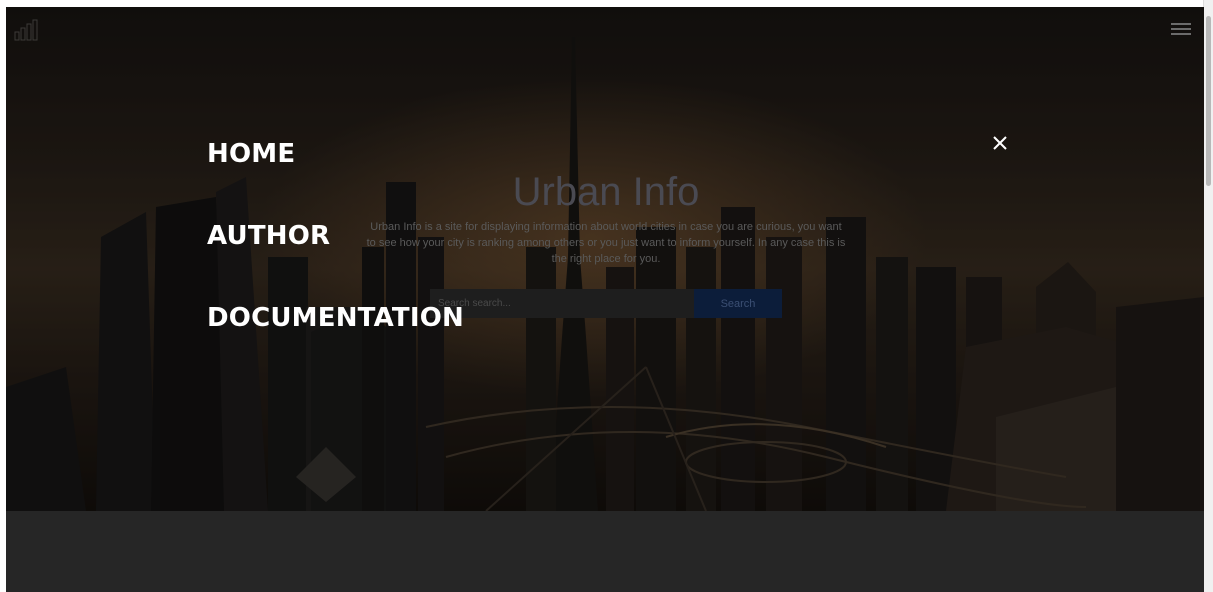  I want to click on nav-item-author: AUTHOR, so click(335, 260).